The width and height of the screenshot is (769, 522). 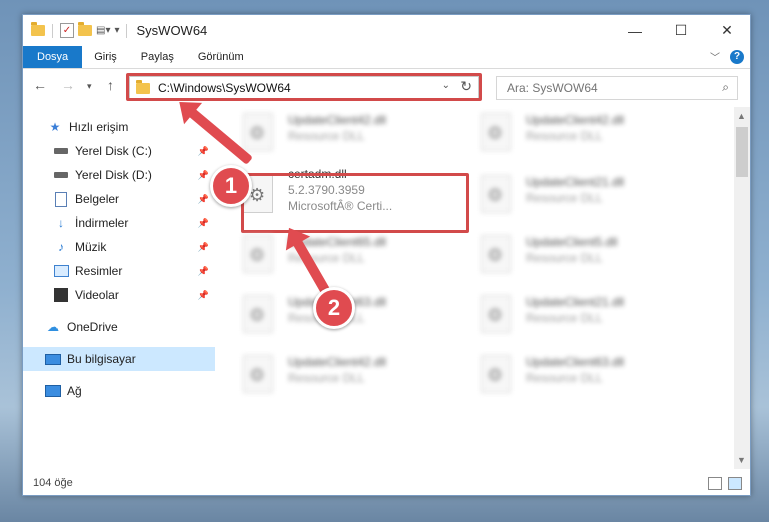 What do you see at coordinates (172, 30) in the screenshot?
I see `window-title: SysWOW64` at bounding box center [172, 30].